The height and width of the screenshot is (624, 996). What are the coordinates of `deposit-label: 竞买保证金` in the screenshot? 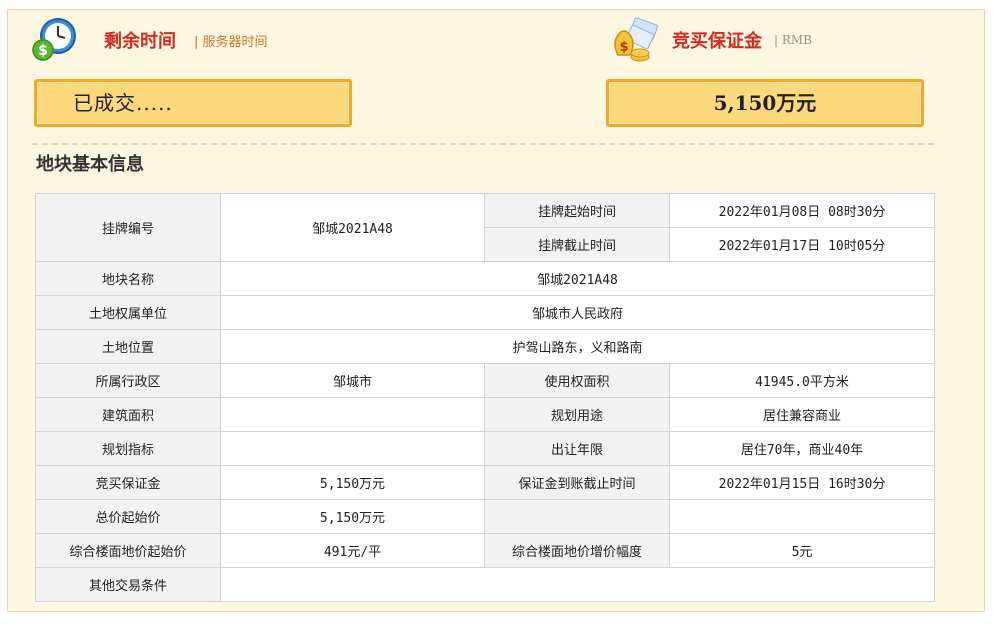 It's located at (128, 482).